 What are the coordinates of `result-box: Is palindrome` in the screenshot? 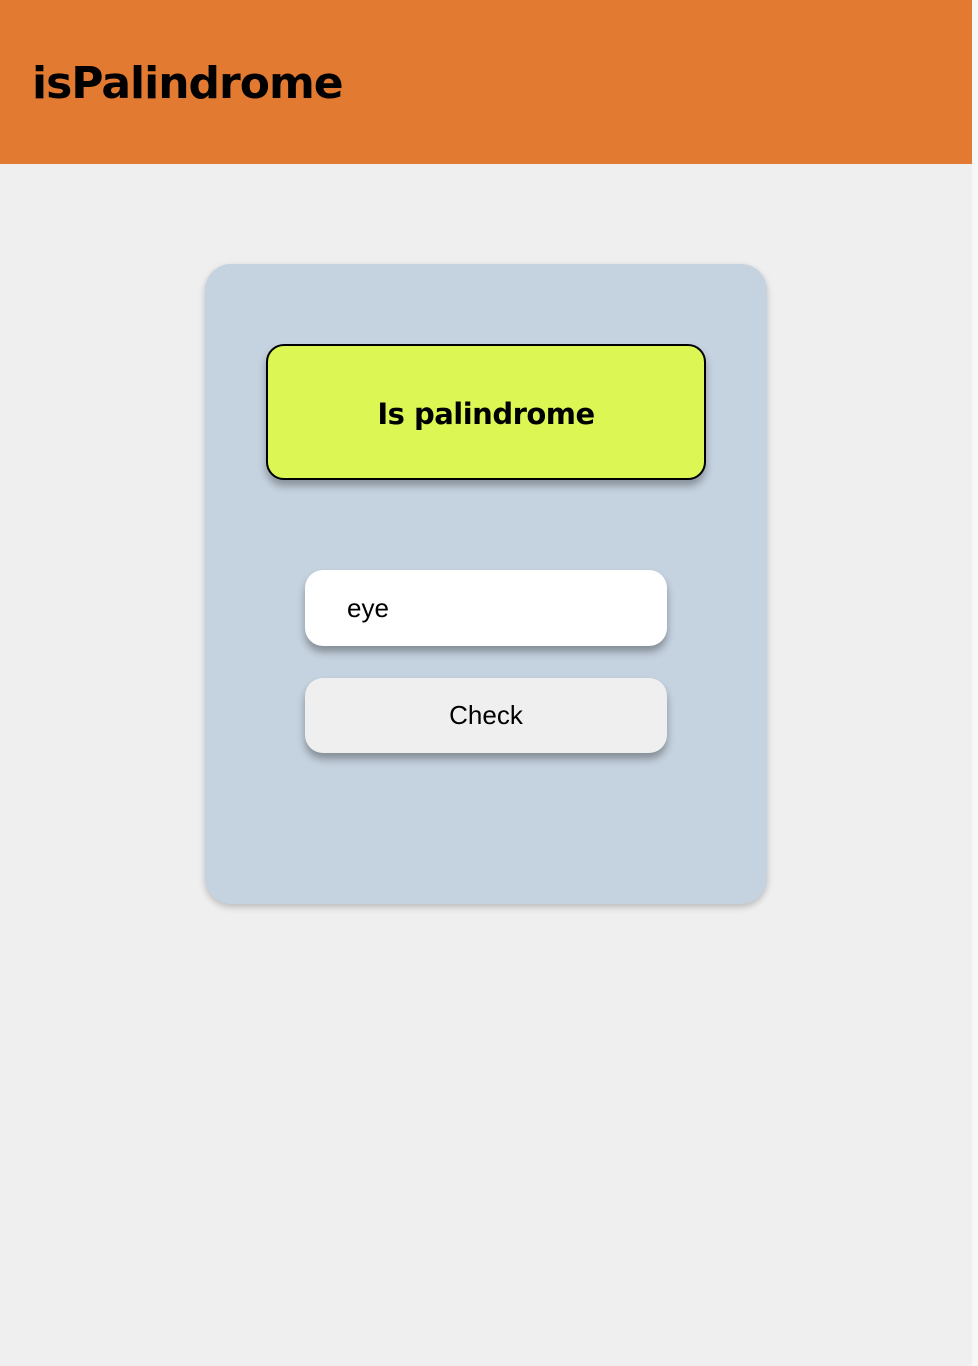 It's located at (486, 412).